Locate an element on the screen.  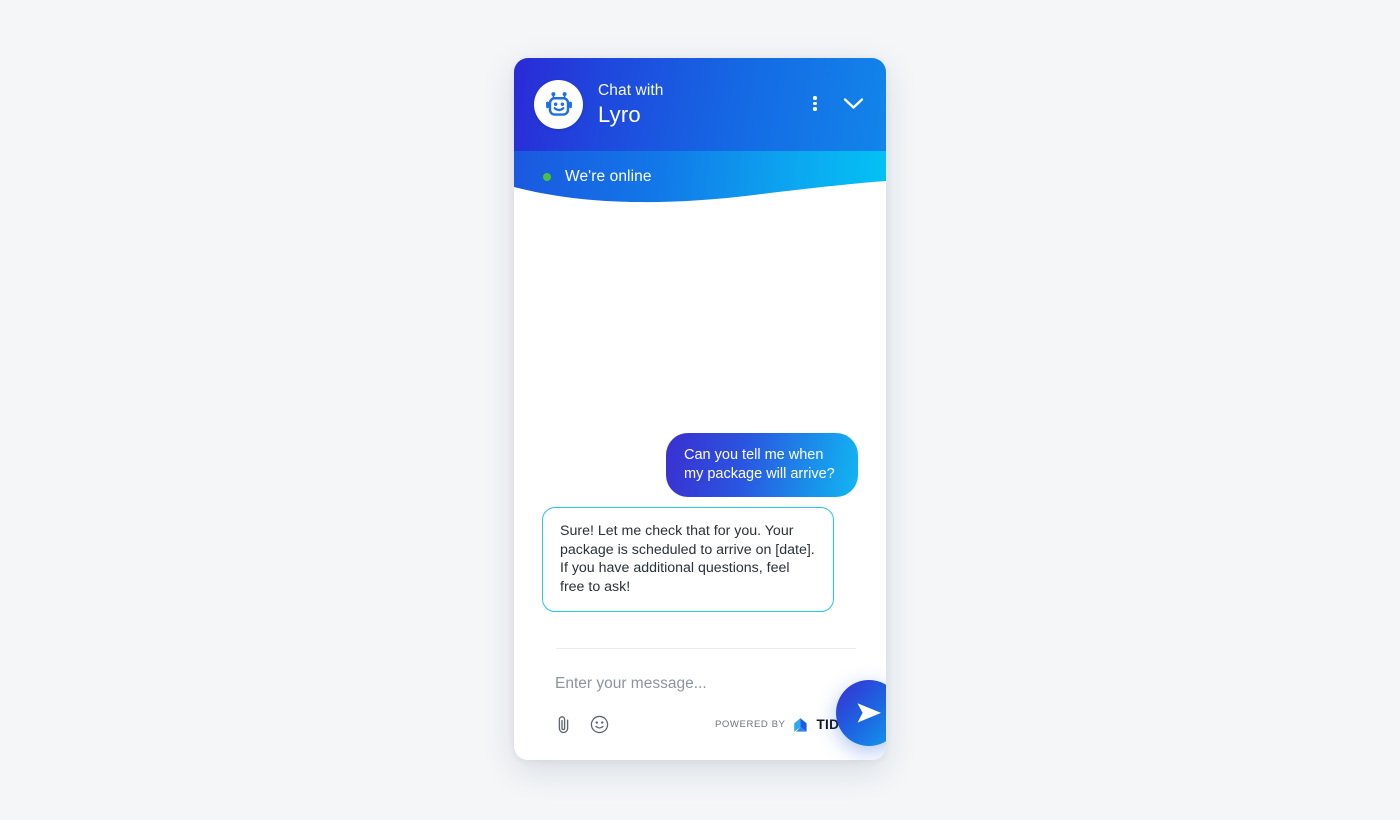
chevron-down-icon is located at coordinates (853, 103).